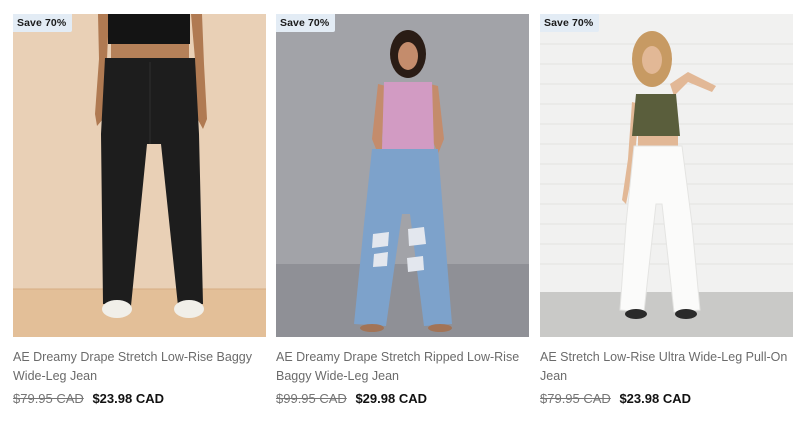 The width and height of the screenshot is (800, 427). I want to click on sale-price: $29.98 CAD, so click(391, 398).